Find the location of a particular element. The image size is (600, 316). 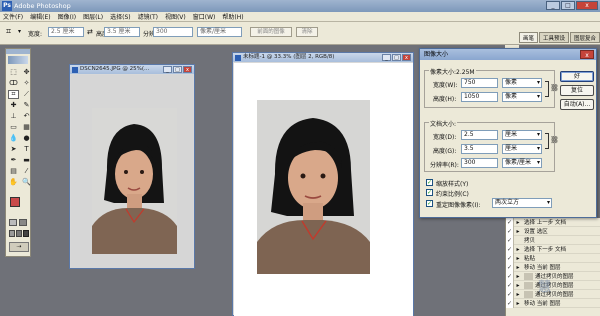

pixel-height-field: 1050 is located at coordinates (479, 97).